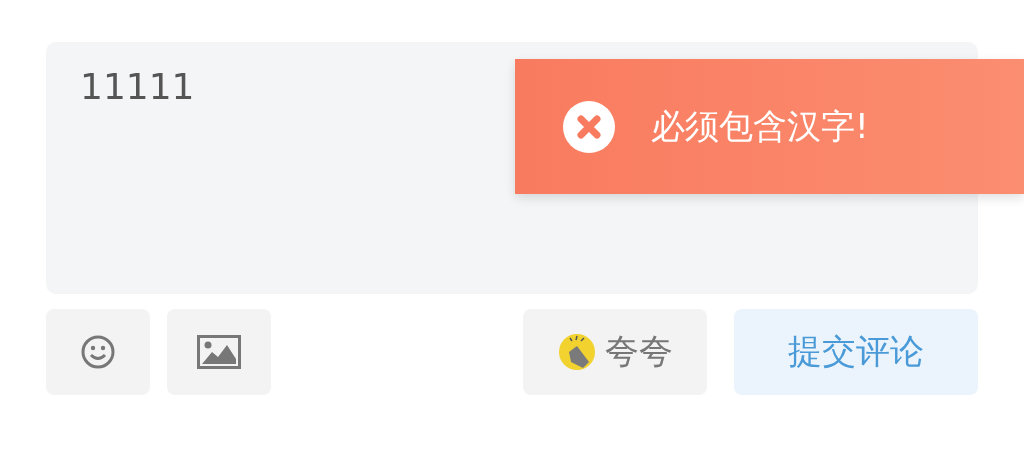 Image resolution: width=1024 pixels, height=466 pixels. I want to click on emoji-button, so click(98, 352).